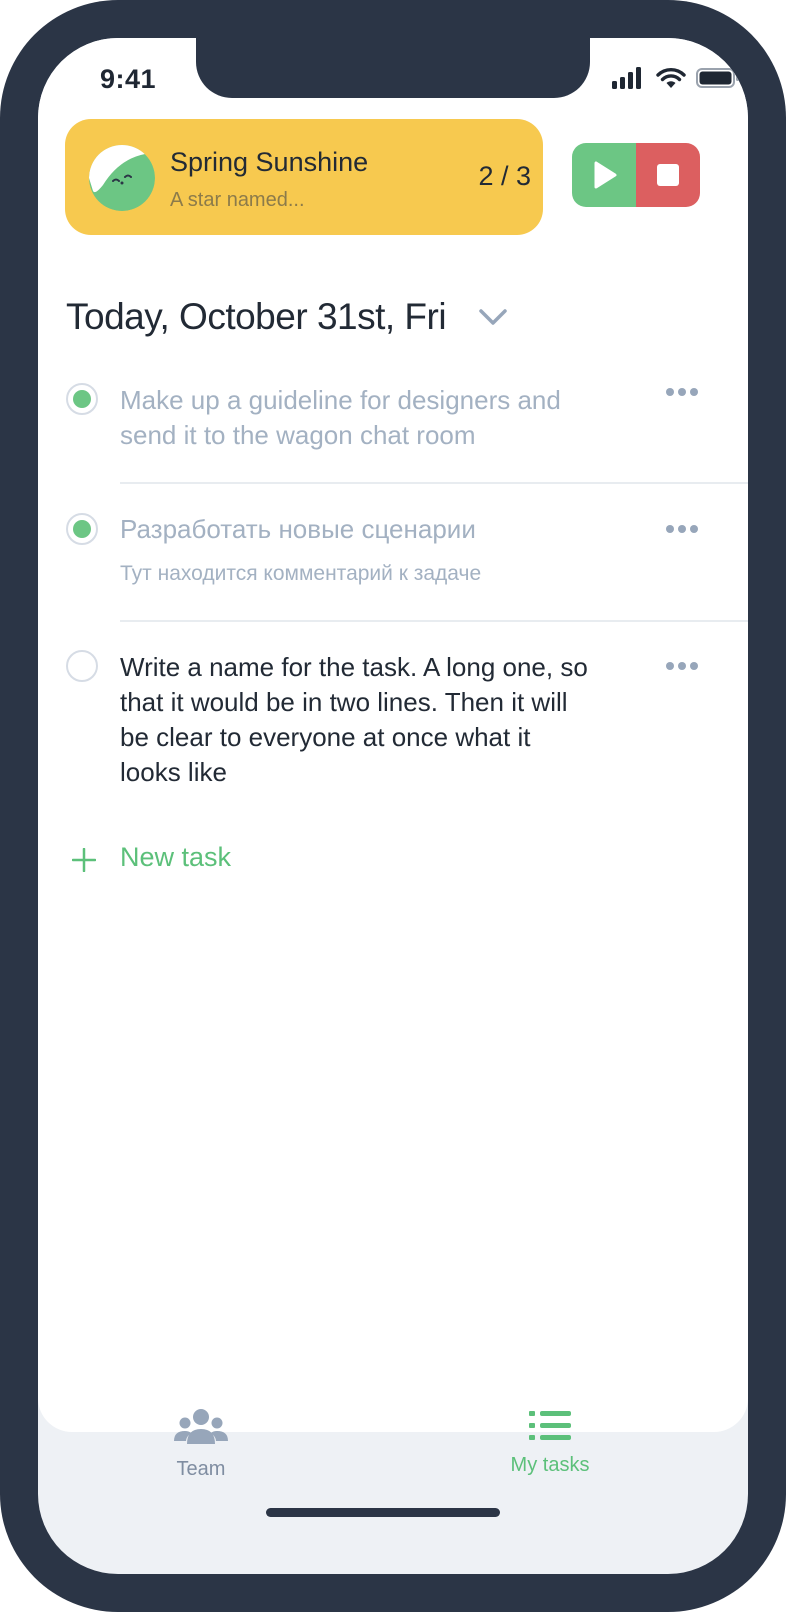 This screenshot has height=1612, width=786. Describe the element at coordinates (504, 176) in the screenshot. I see `track-counter: 2 / 3` at that location.